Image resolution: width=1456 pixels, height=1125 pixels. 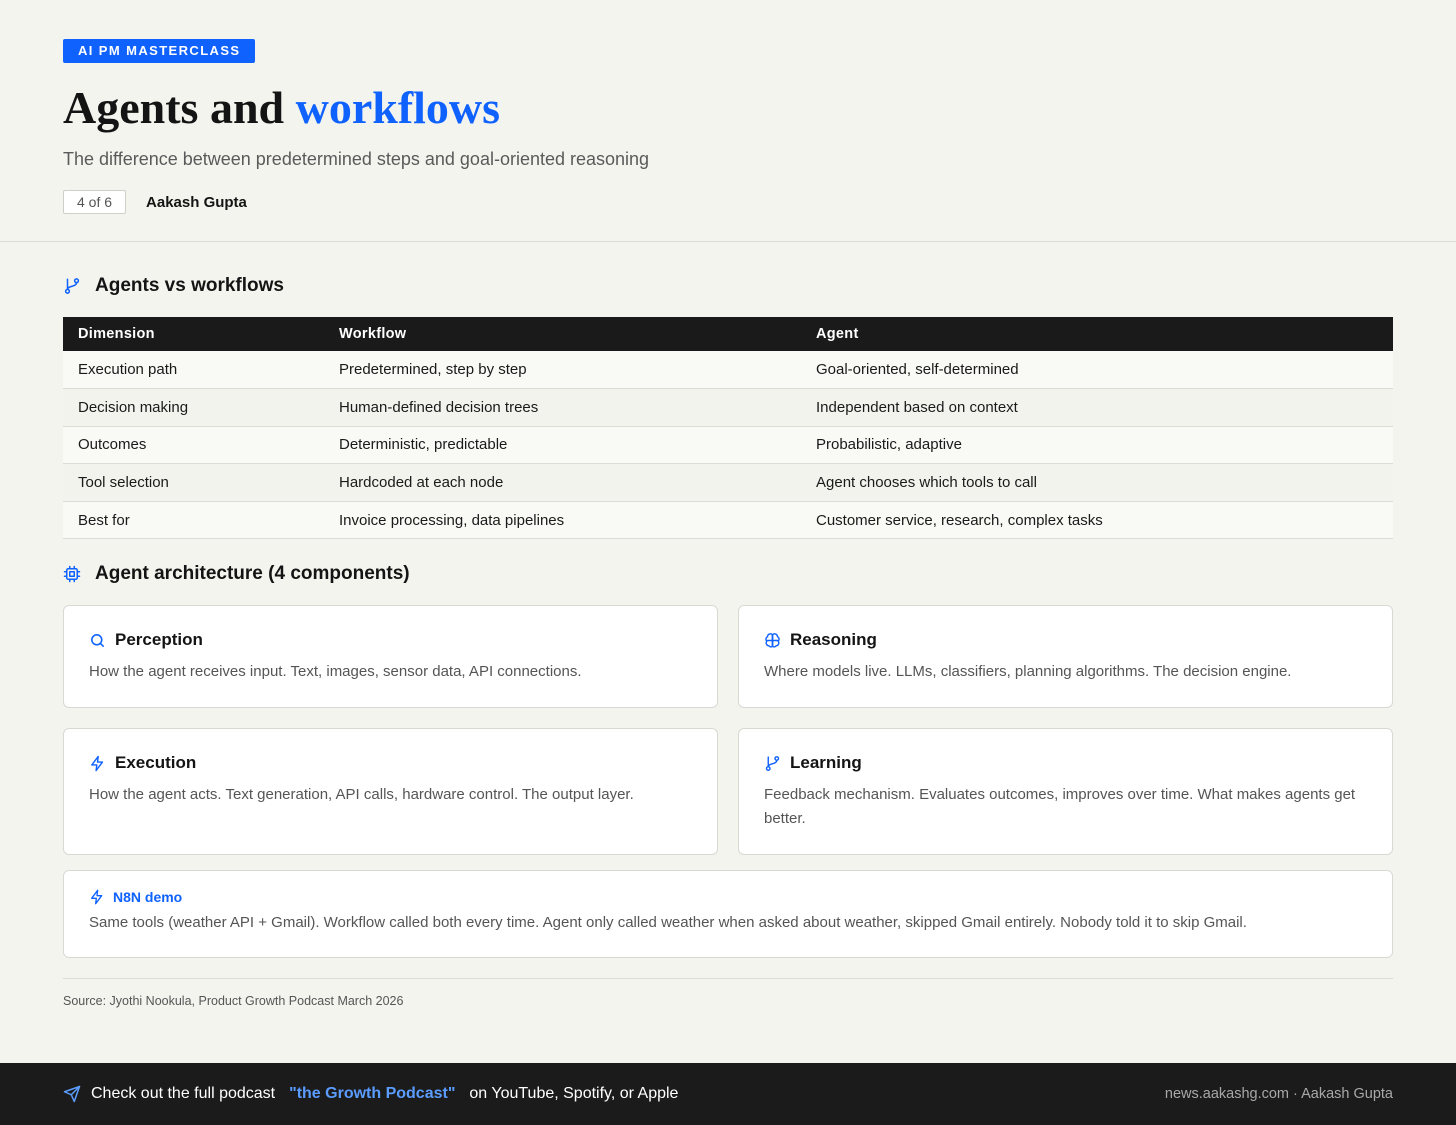 I want to click on footer-credit: news.aakashg.com · Aakash Gupta, so click(x=1278, y=1094).